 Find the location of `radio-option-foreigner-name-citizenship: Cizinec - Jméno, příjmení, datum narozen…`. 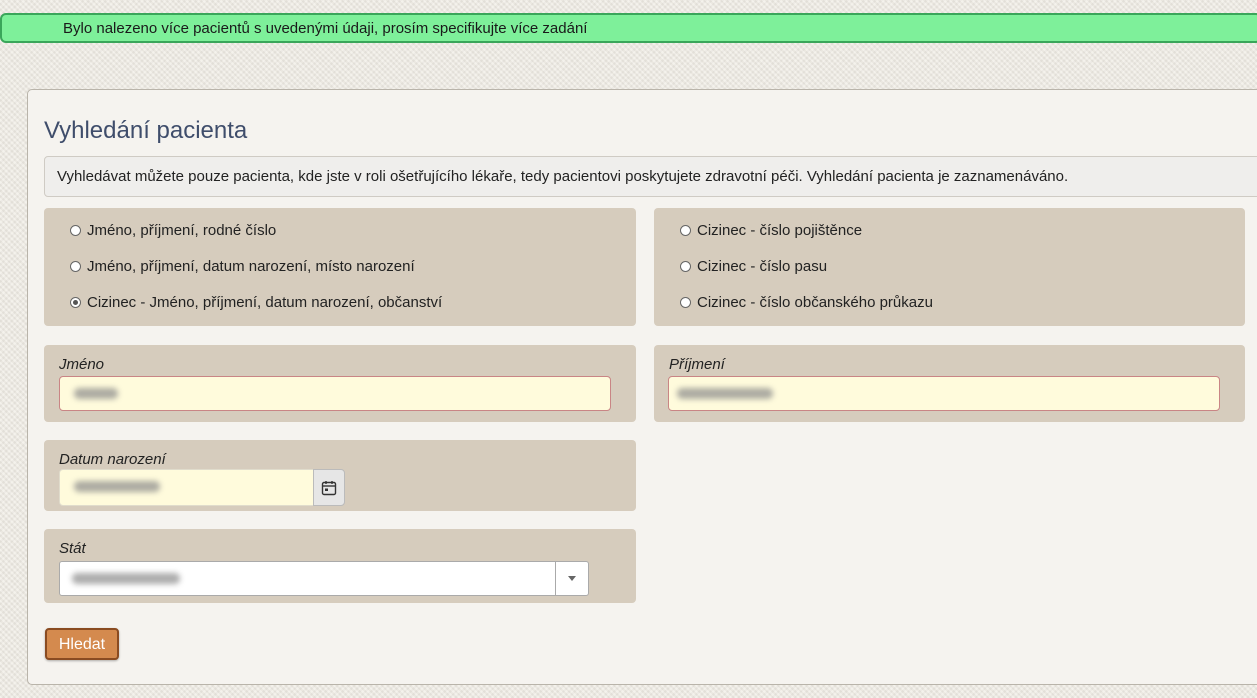

radio-option-foreigner-name-citizenship: Cizinec - Jméno, příjmení, datum narozen… is located at coordinates (256, 302).